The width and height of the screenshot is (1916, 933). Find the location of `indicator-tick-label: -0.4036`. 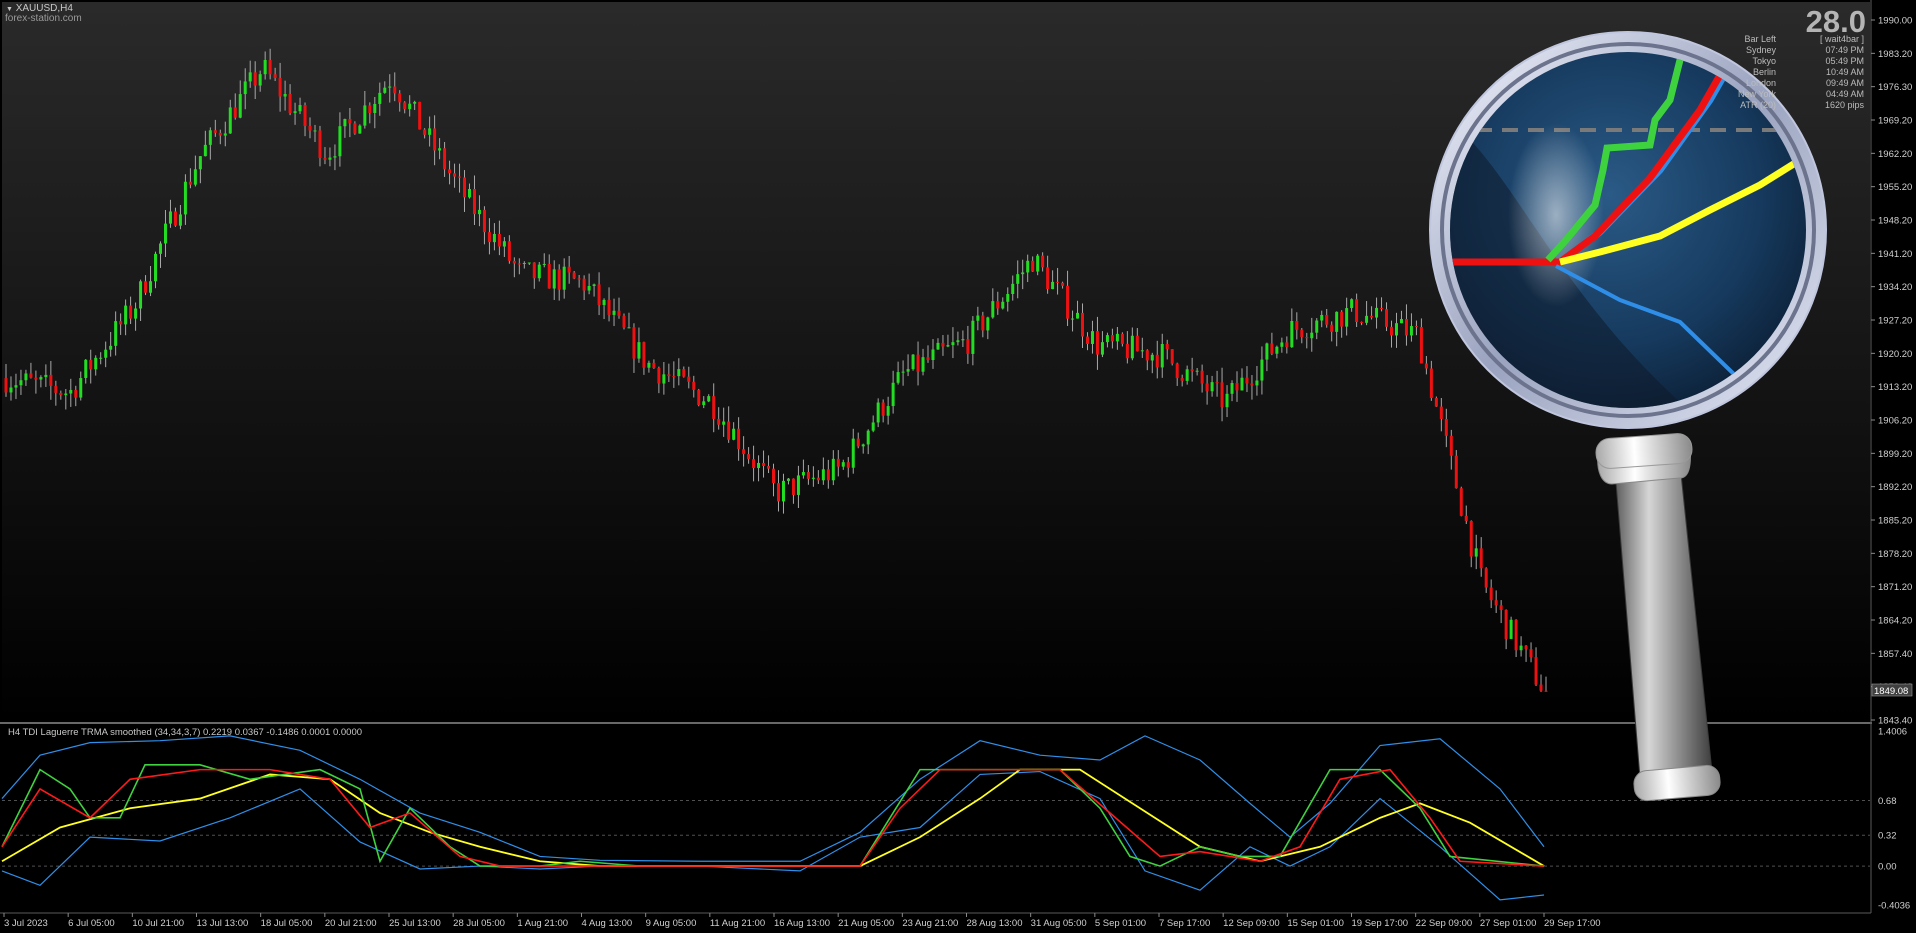

indicator-tick-label: -0.4036 is located at coordinates (1894, 906).